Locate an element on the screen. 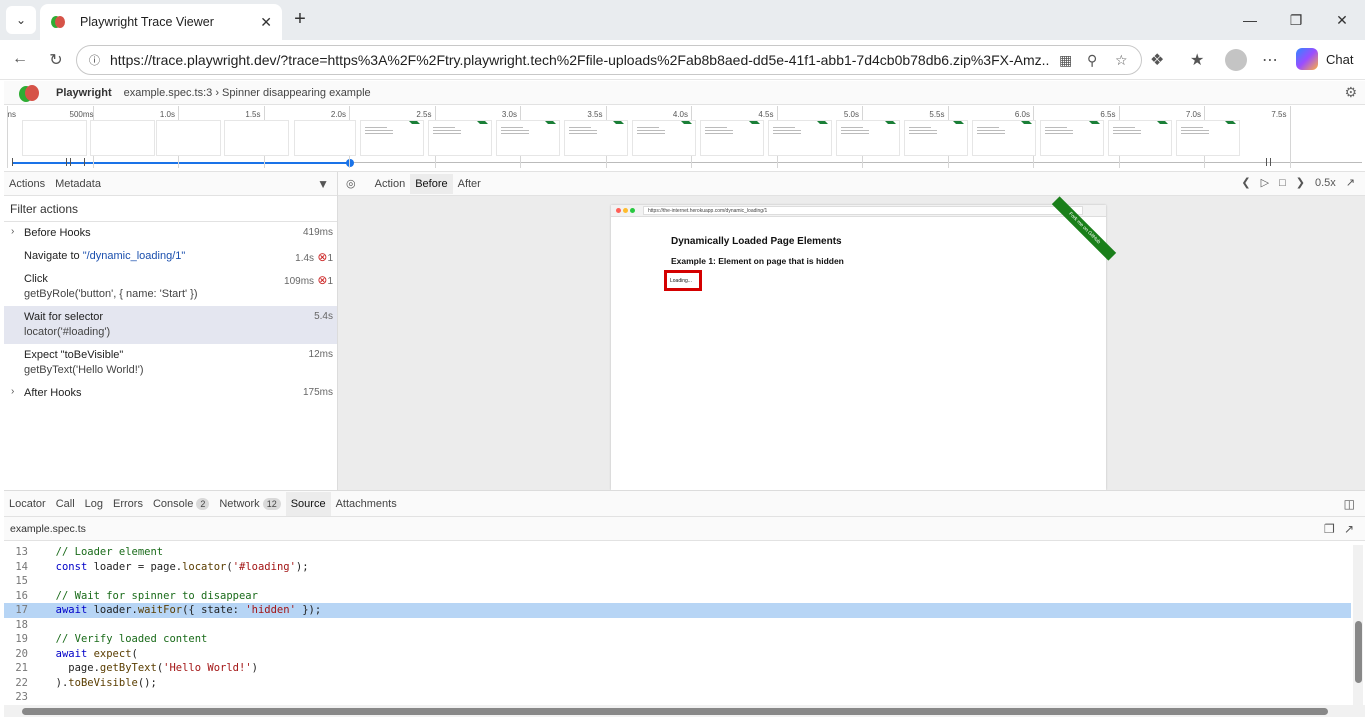 The image size is (1365, 719). play-icon: ▷ is located at coordinates (1265, 182).